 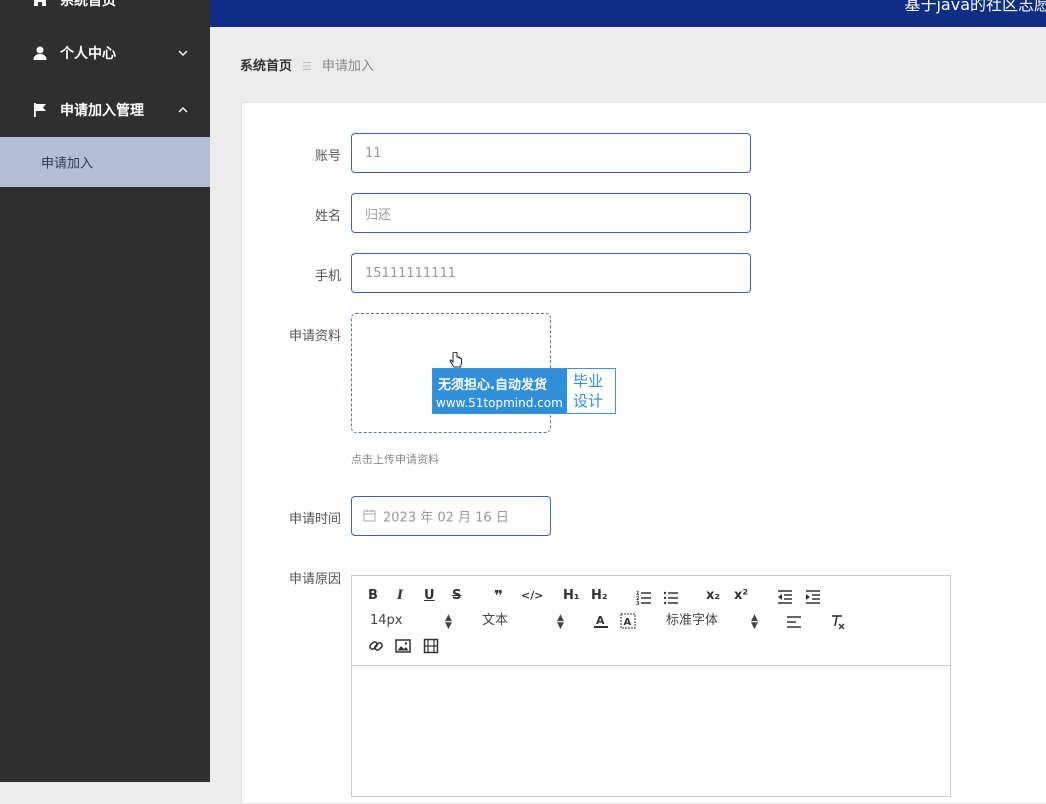 What do you see at coordinates (88, 4) in the screenshot?
I see `sidebar-item-label: 系统首页` at bounding box center [88, 4].